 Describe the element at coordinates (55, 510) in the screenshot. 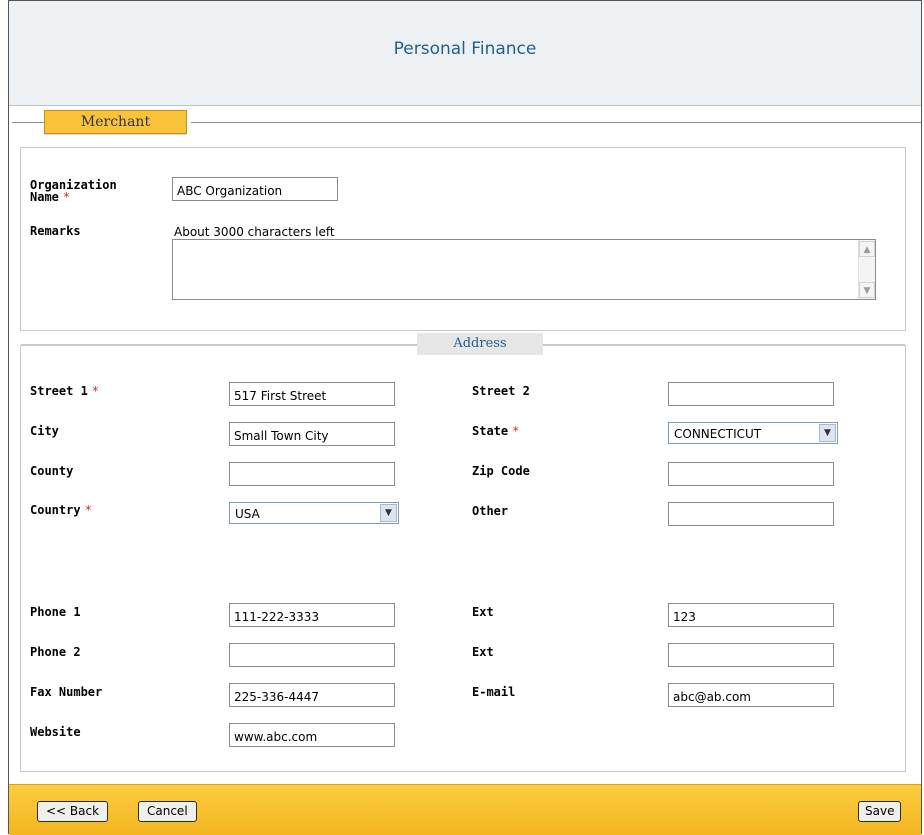

I see `country-label-text: Country` at that location.